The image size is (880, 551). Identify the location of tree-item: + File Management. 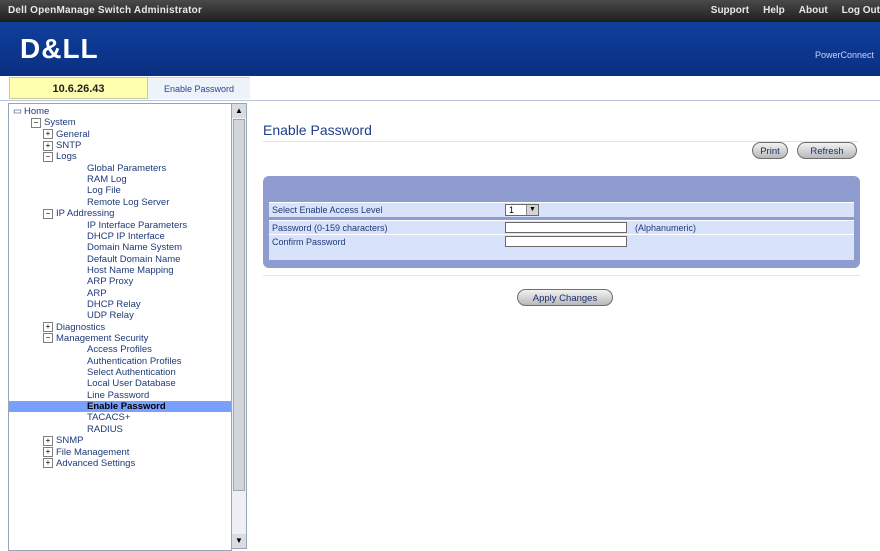
(86, 452).